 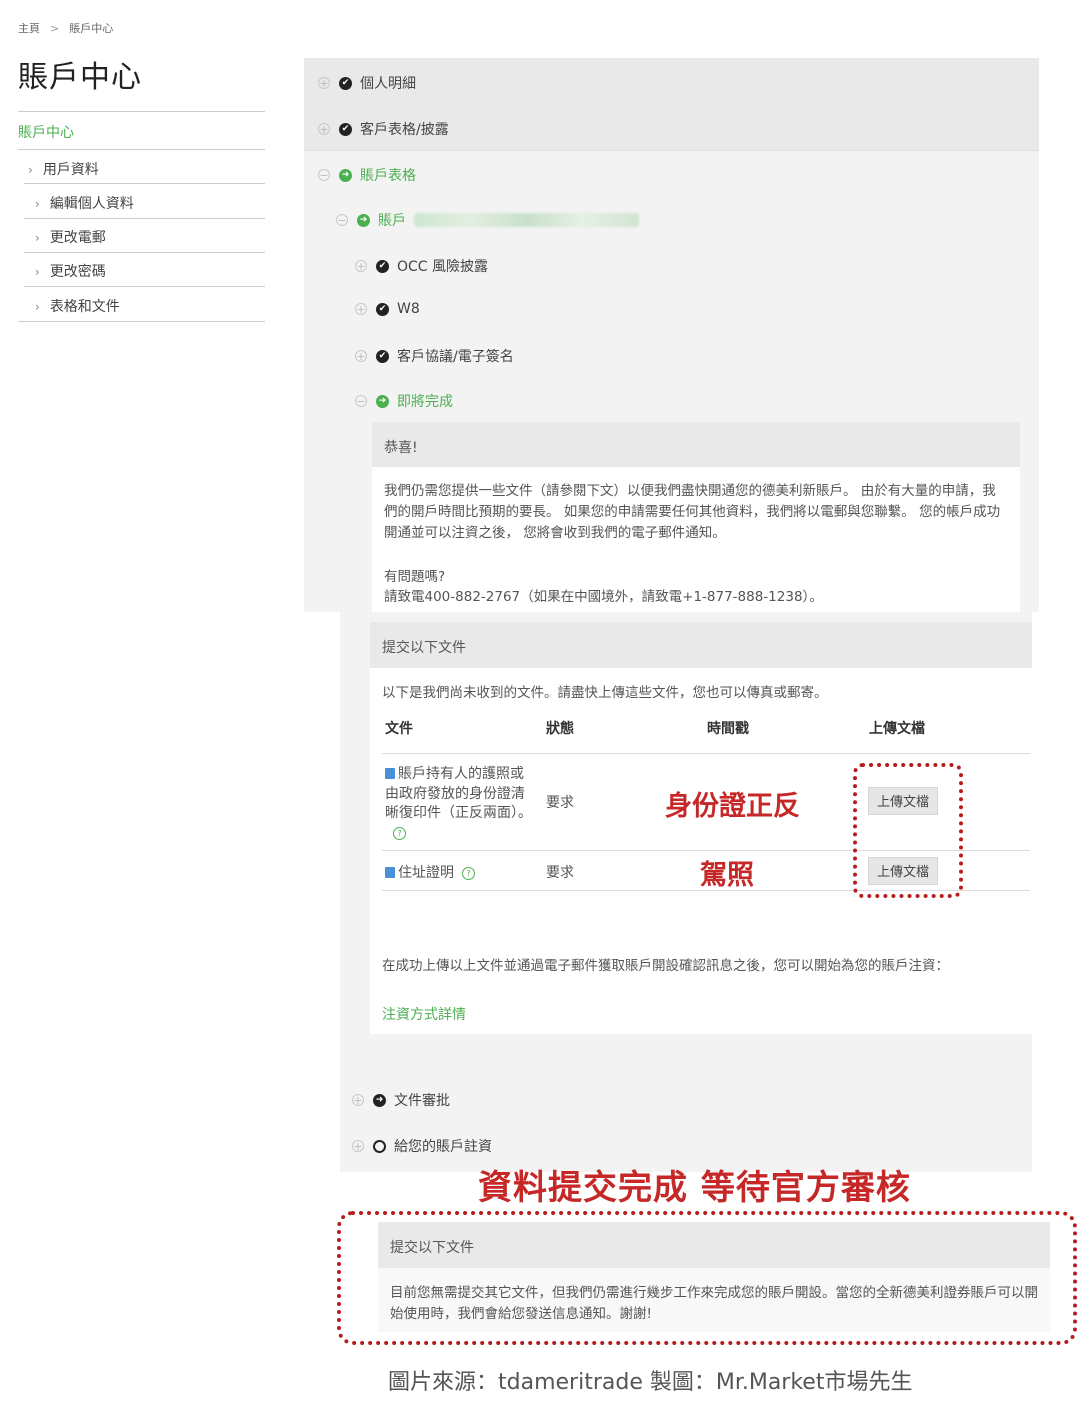 What do you see at coordinates (696, 444) in the screenshot?
I see `congrats-header` at bounding box center [696, 444].